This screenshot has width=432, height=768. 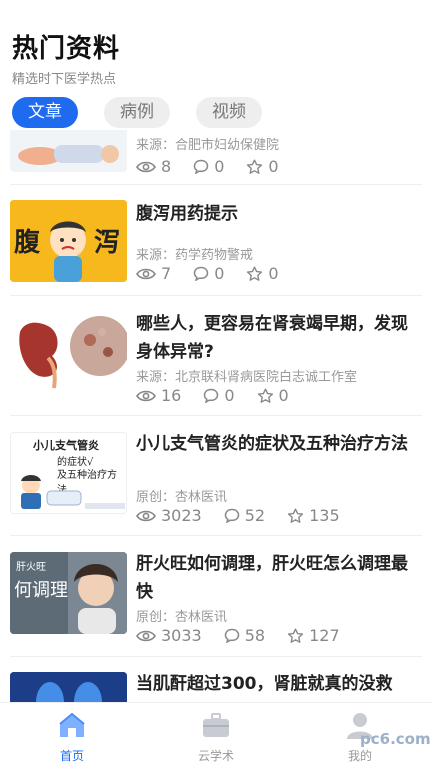 What do you see at coordinates (244, 635) in the screenshot?
I see `comment-count: 58` at bounding box center [244, 635].